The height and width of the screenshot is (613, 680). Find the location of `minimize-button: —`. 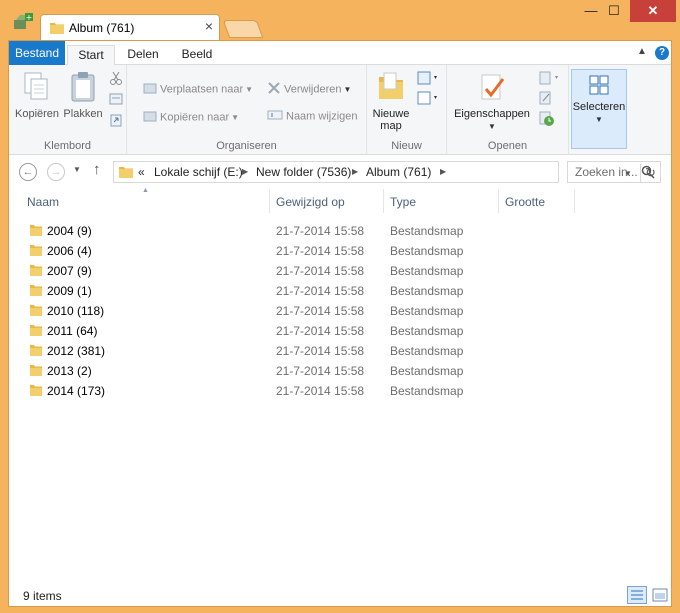

minimize-button: — is located at coordinates (591, 11).